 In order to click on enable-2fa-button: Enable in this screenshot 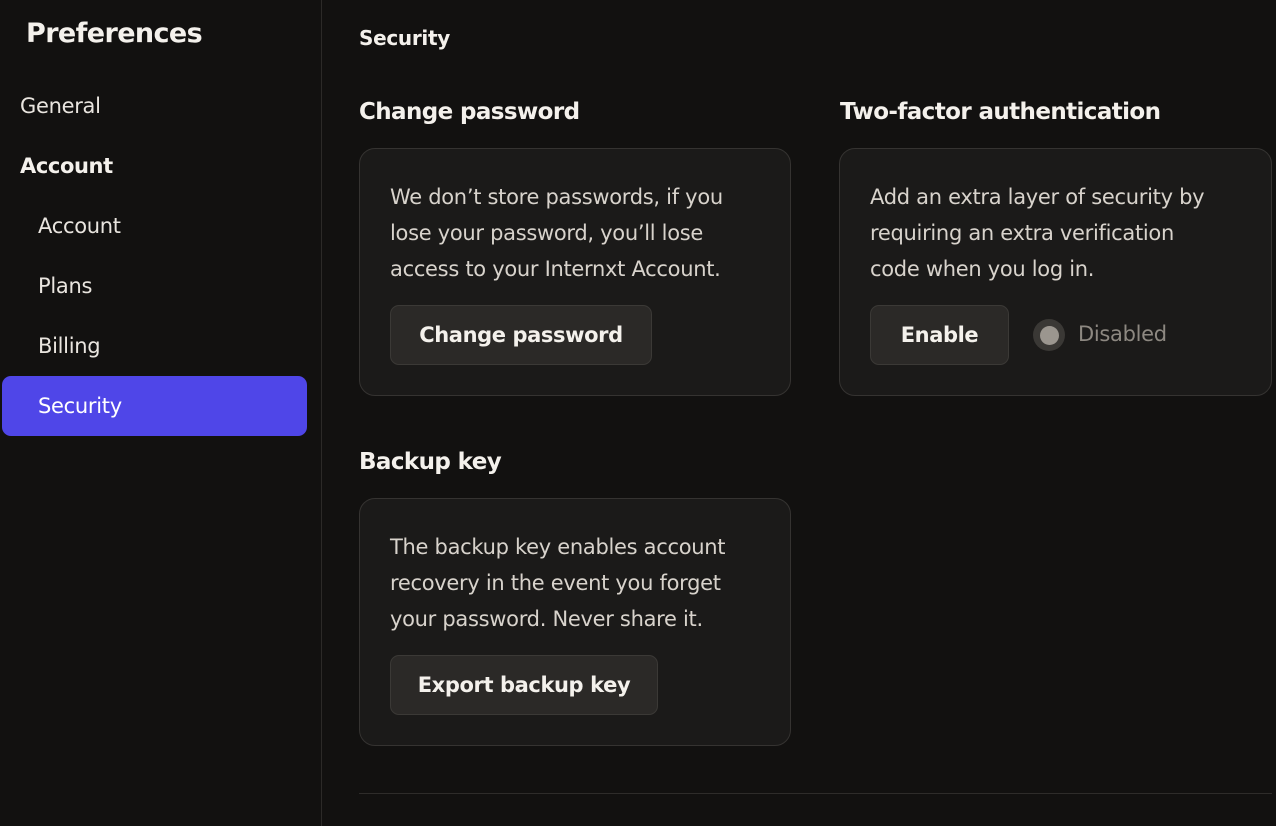, I will do `click(939, 335)`.